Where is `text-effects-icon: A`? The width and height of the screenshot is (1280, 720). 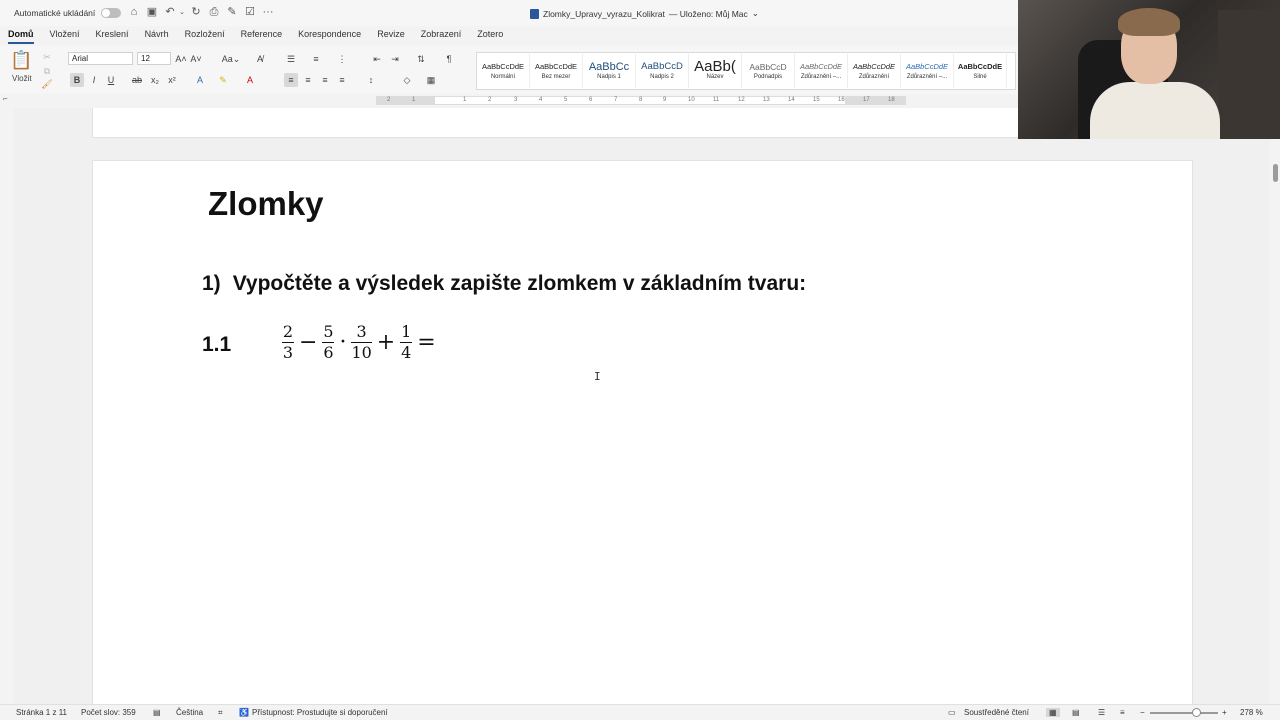 text-effects-icon: A is located at coordinates (200, 80).